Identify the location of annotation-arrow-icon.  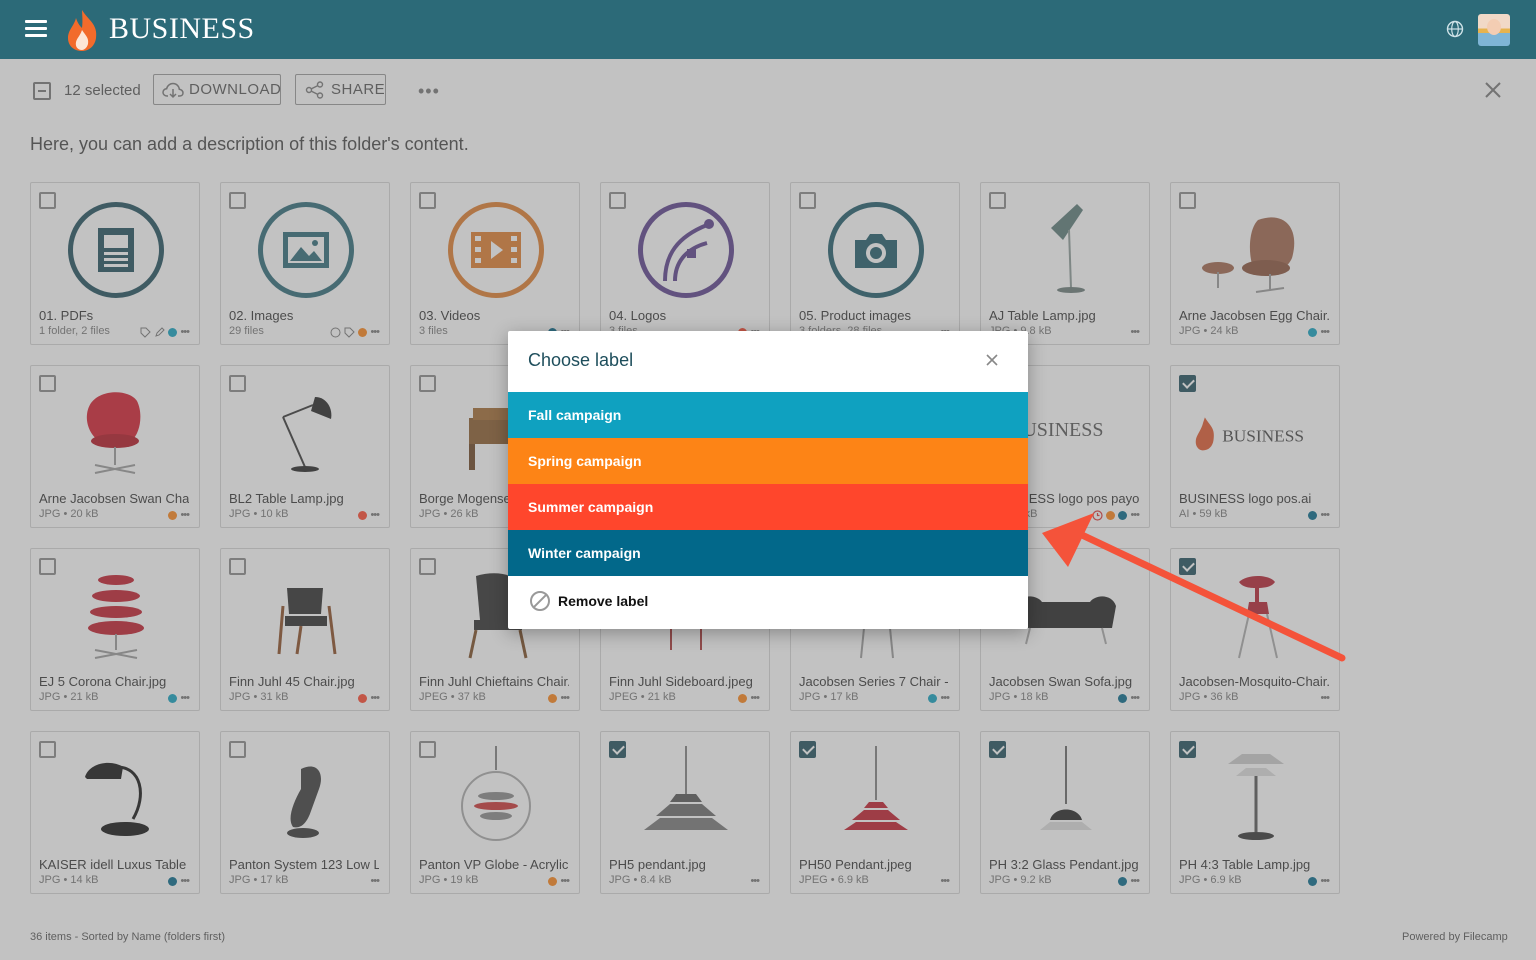
(1194, 587).